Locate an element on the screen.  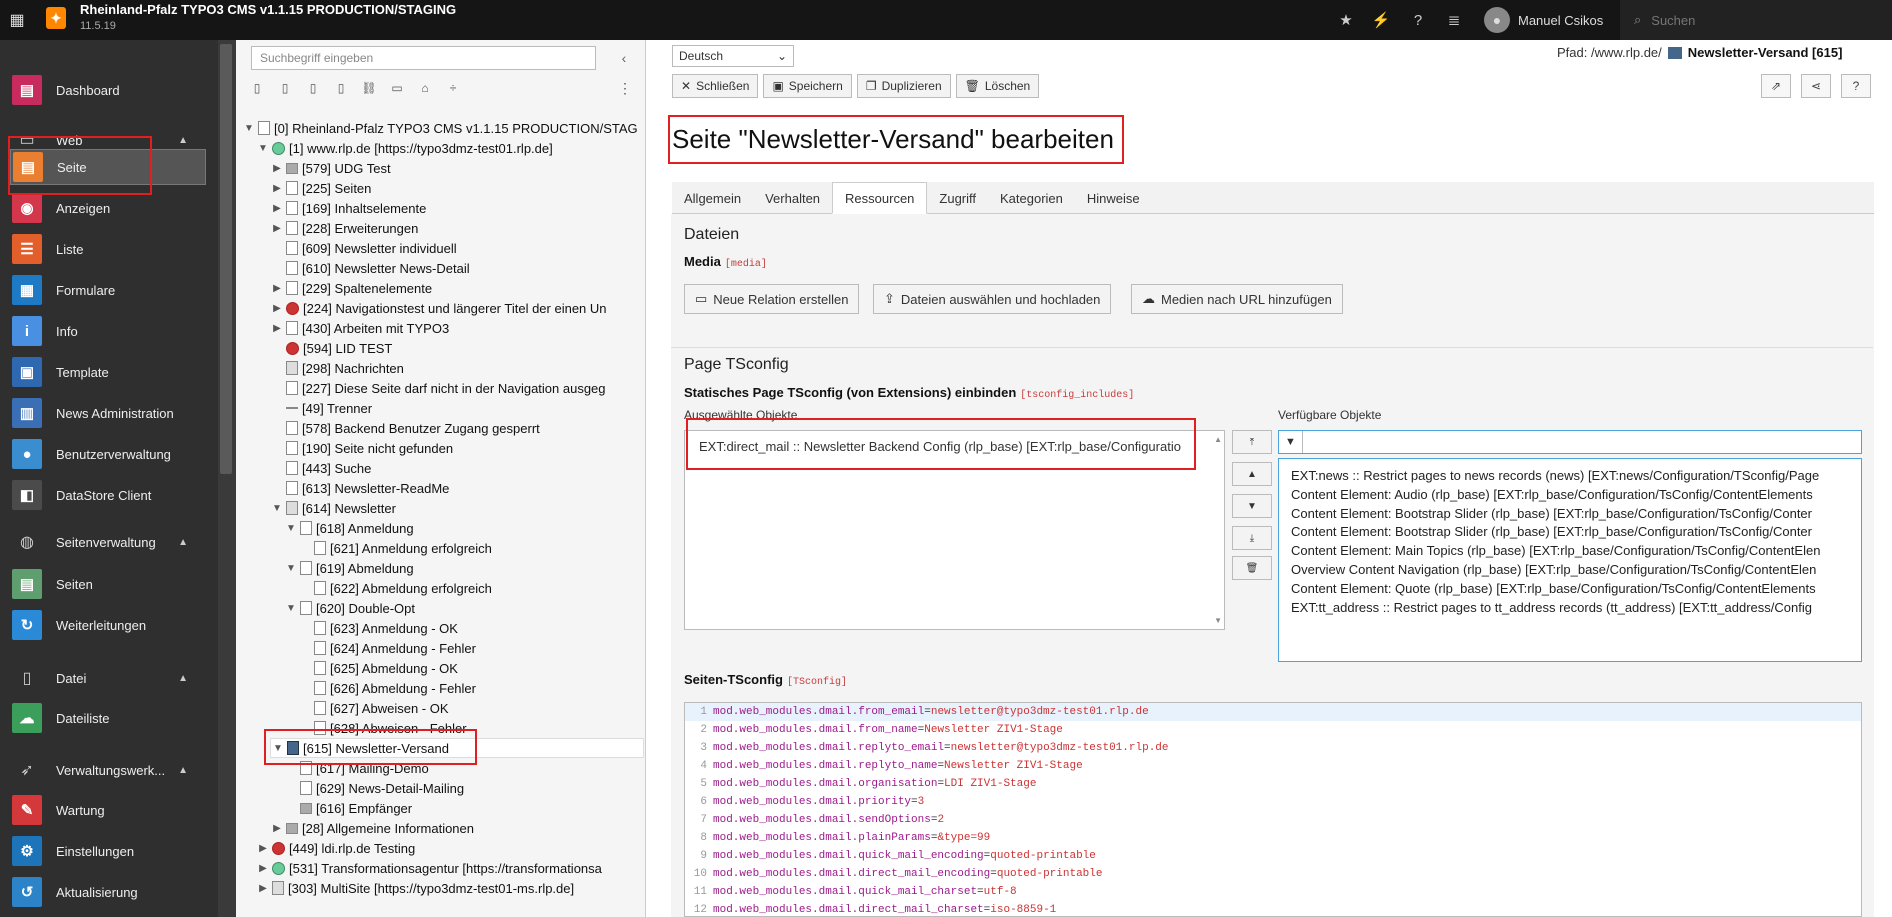
folder-icon: ▭ is located at coordinates (397, 88).